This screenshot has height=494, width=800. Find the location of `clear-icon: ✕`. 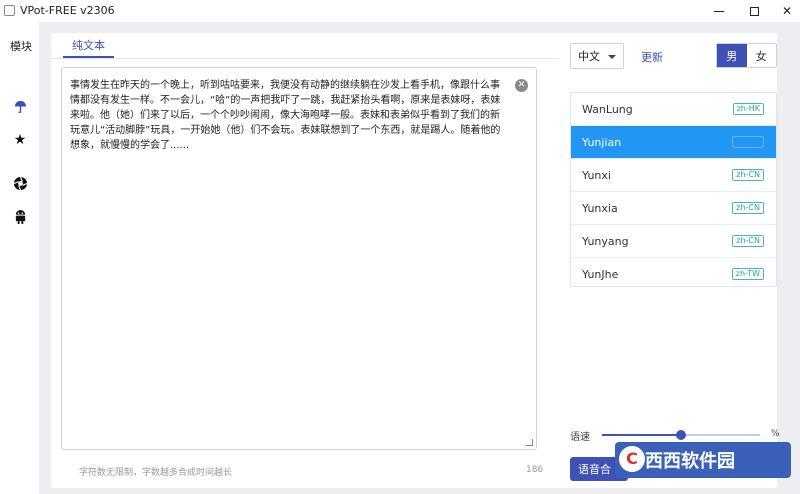

clear-icon: ✕ is located at coordinates (521, 85).